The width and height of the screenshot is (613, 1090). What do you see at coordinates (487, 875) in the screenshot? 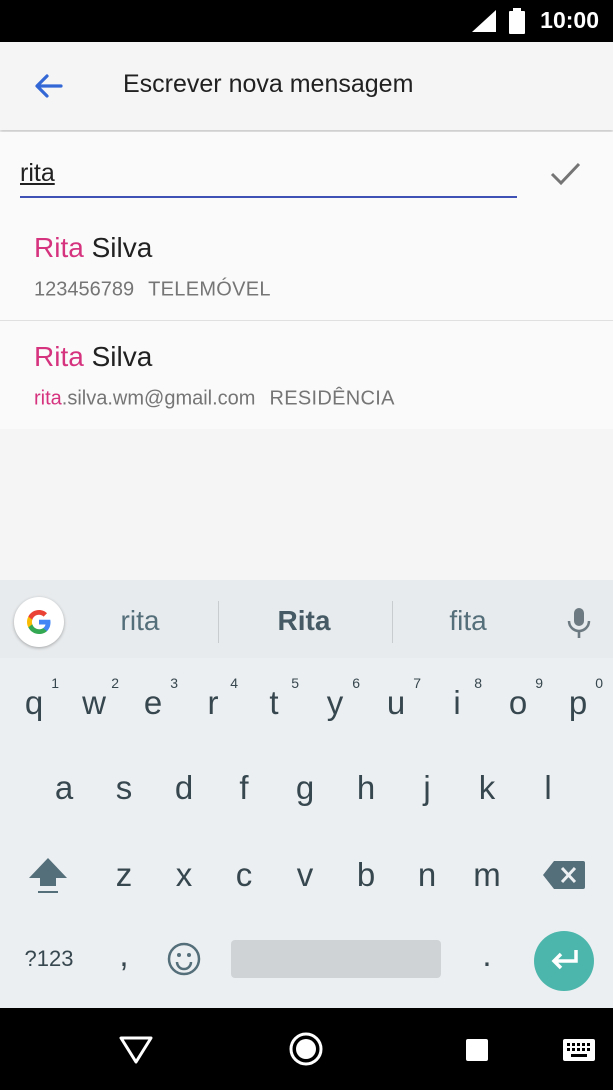
I see `key-m: m` at bounding box center [487, 875].